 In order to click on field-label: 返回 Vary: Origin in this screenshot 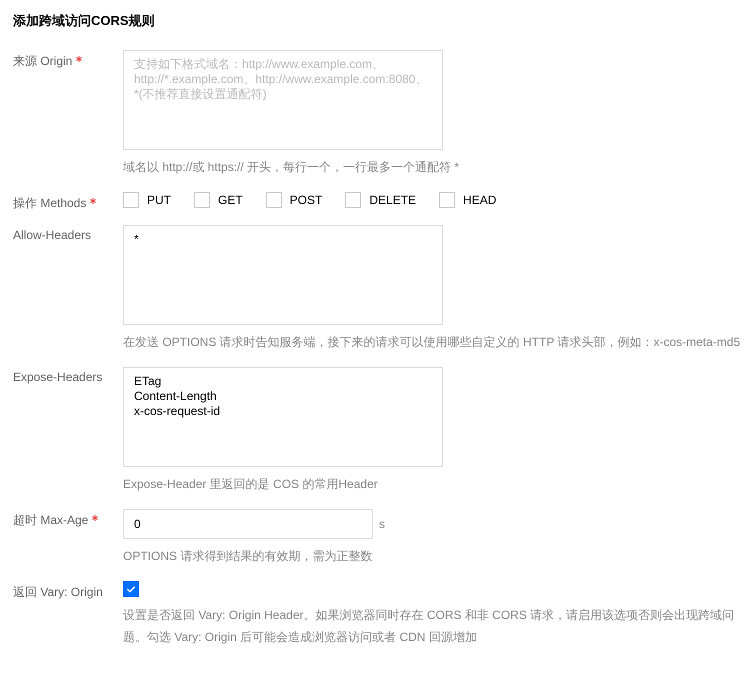, I will do `click(58, 592)`.